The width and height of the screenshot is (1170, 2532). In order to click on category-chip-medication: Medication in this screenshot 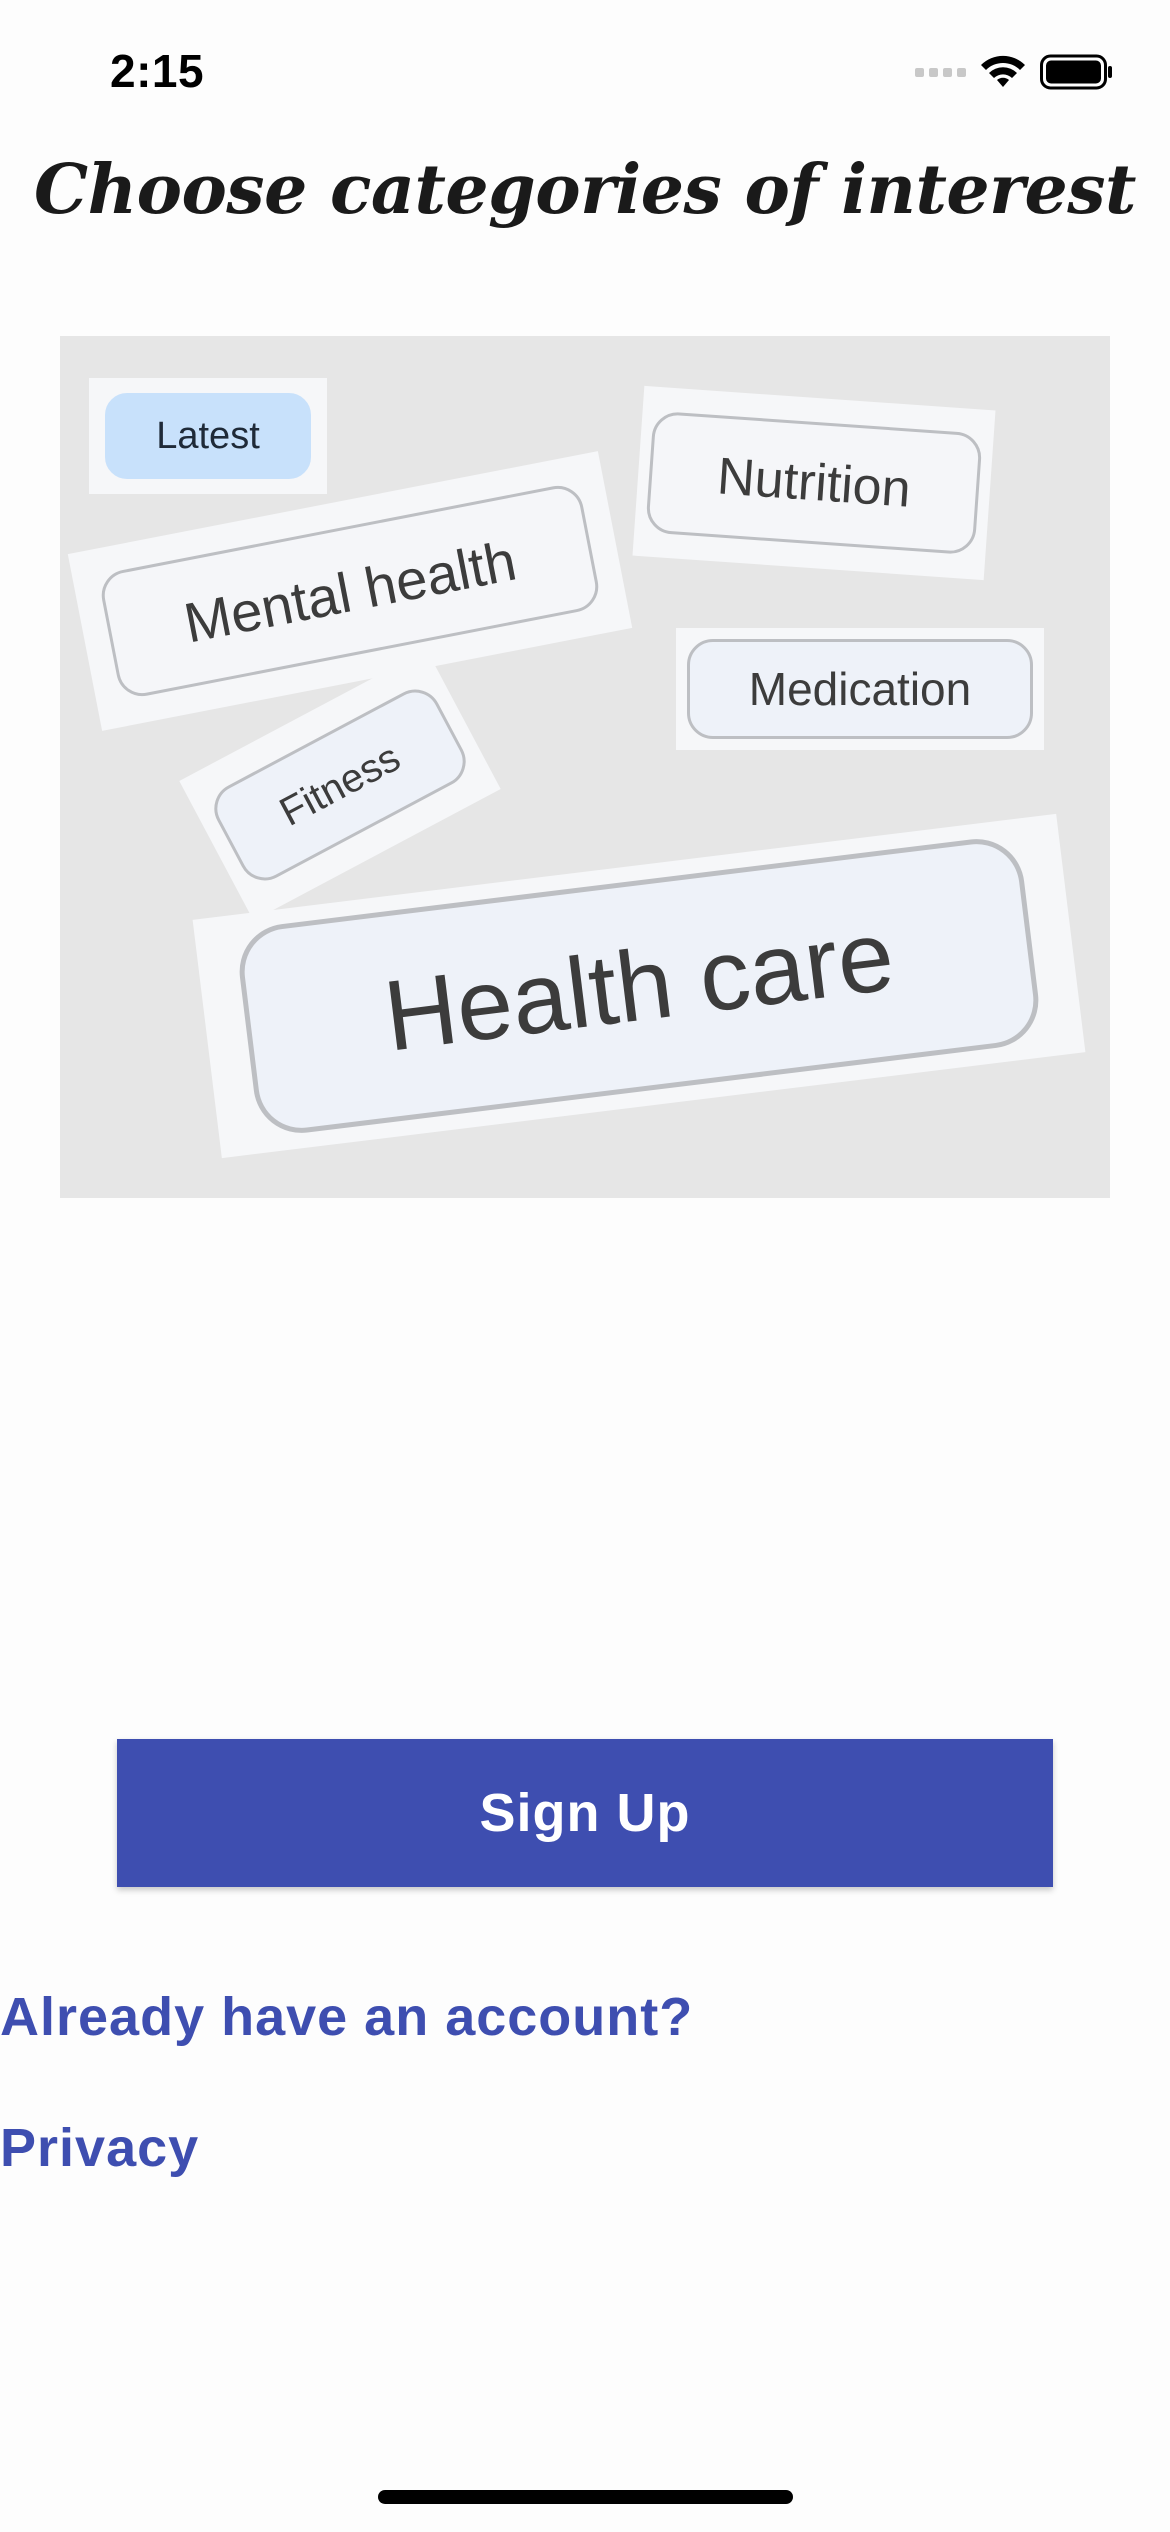, I will do `click(860, 689)`.